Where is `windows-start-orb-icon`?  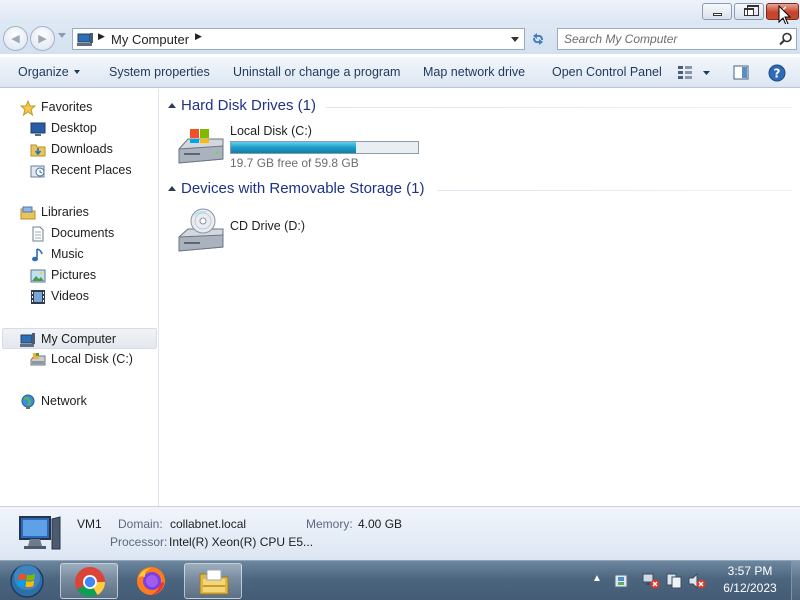 windows-start-orb-icon is located at coordinates (27, 581).